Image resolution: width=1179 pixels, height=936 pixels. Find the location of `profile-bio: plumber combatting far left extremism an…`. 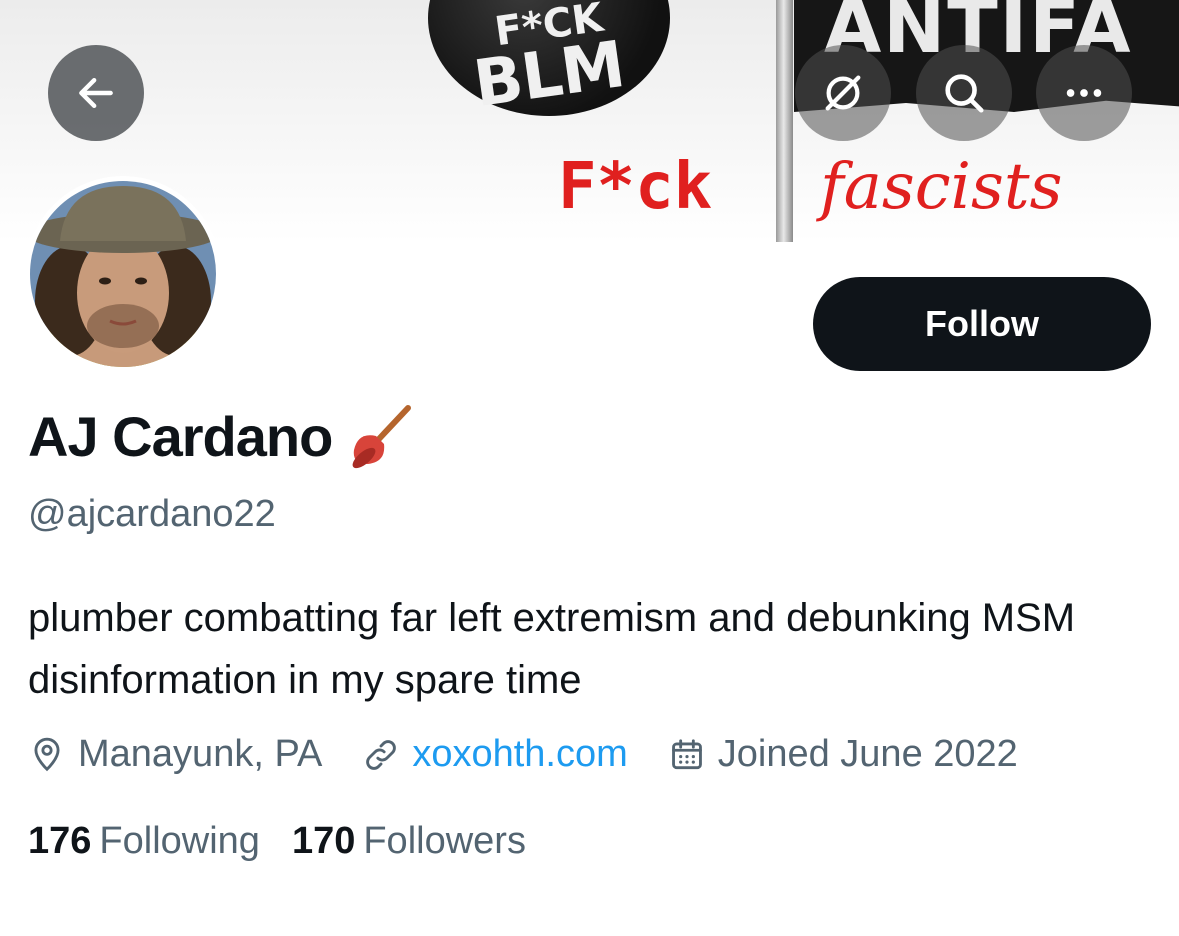

profile-bio: plumber combatting far left extremism an… is located at coordinates (552, 649).